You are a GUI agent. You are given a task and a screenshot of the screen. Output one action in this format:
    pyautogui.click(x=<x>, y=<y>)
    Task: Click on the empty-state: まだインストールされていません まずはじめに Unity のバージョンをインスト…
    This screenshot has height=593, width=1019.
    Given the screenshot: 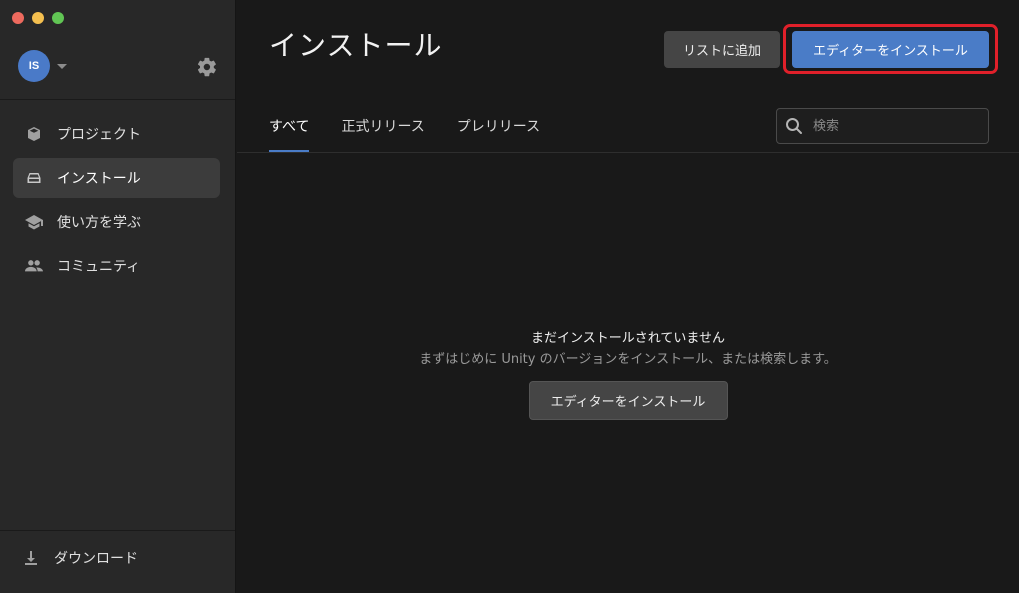 What is the action you would take?
    pyautogui.click(x=628, y=375)
    